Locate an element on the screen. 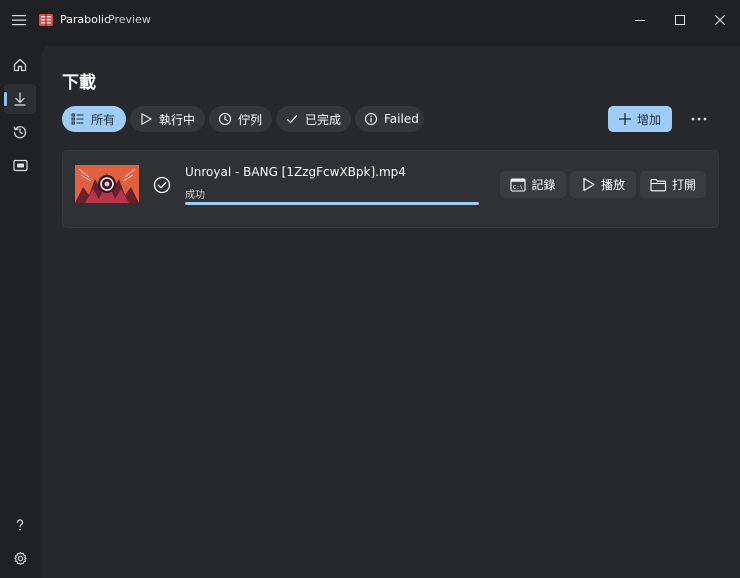 The image size is (740, 578). maximize-icon is located at coordinates (680, 20).